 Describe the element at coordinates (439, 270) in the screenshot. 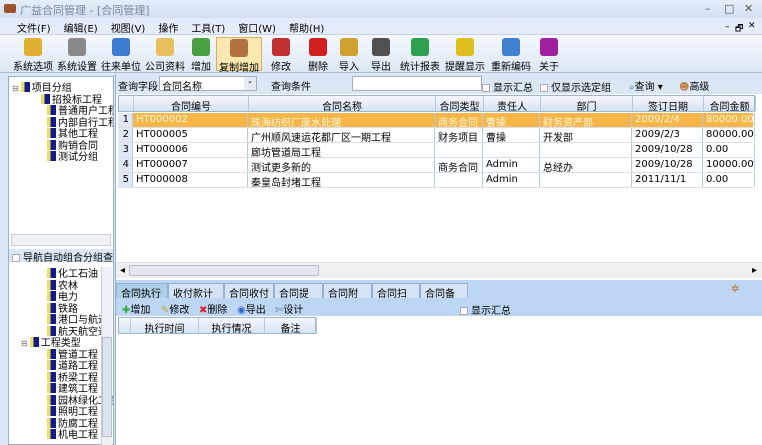

I see `grid-horizontal-scrollbar: ◂ ▸` at that location.